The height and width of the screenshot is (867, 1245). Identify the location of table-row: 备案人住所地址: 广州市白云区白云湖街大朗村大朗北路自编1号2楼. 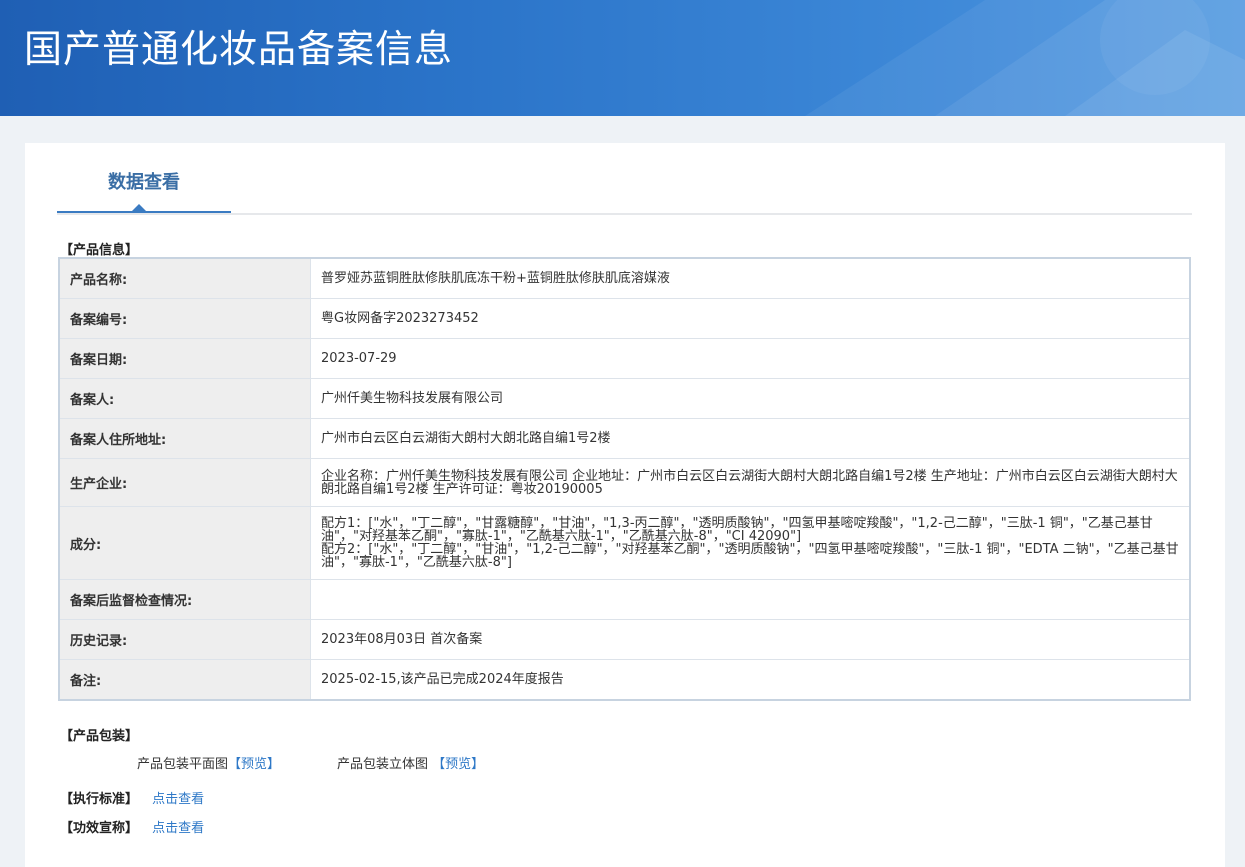
(624, 438).